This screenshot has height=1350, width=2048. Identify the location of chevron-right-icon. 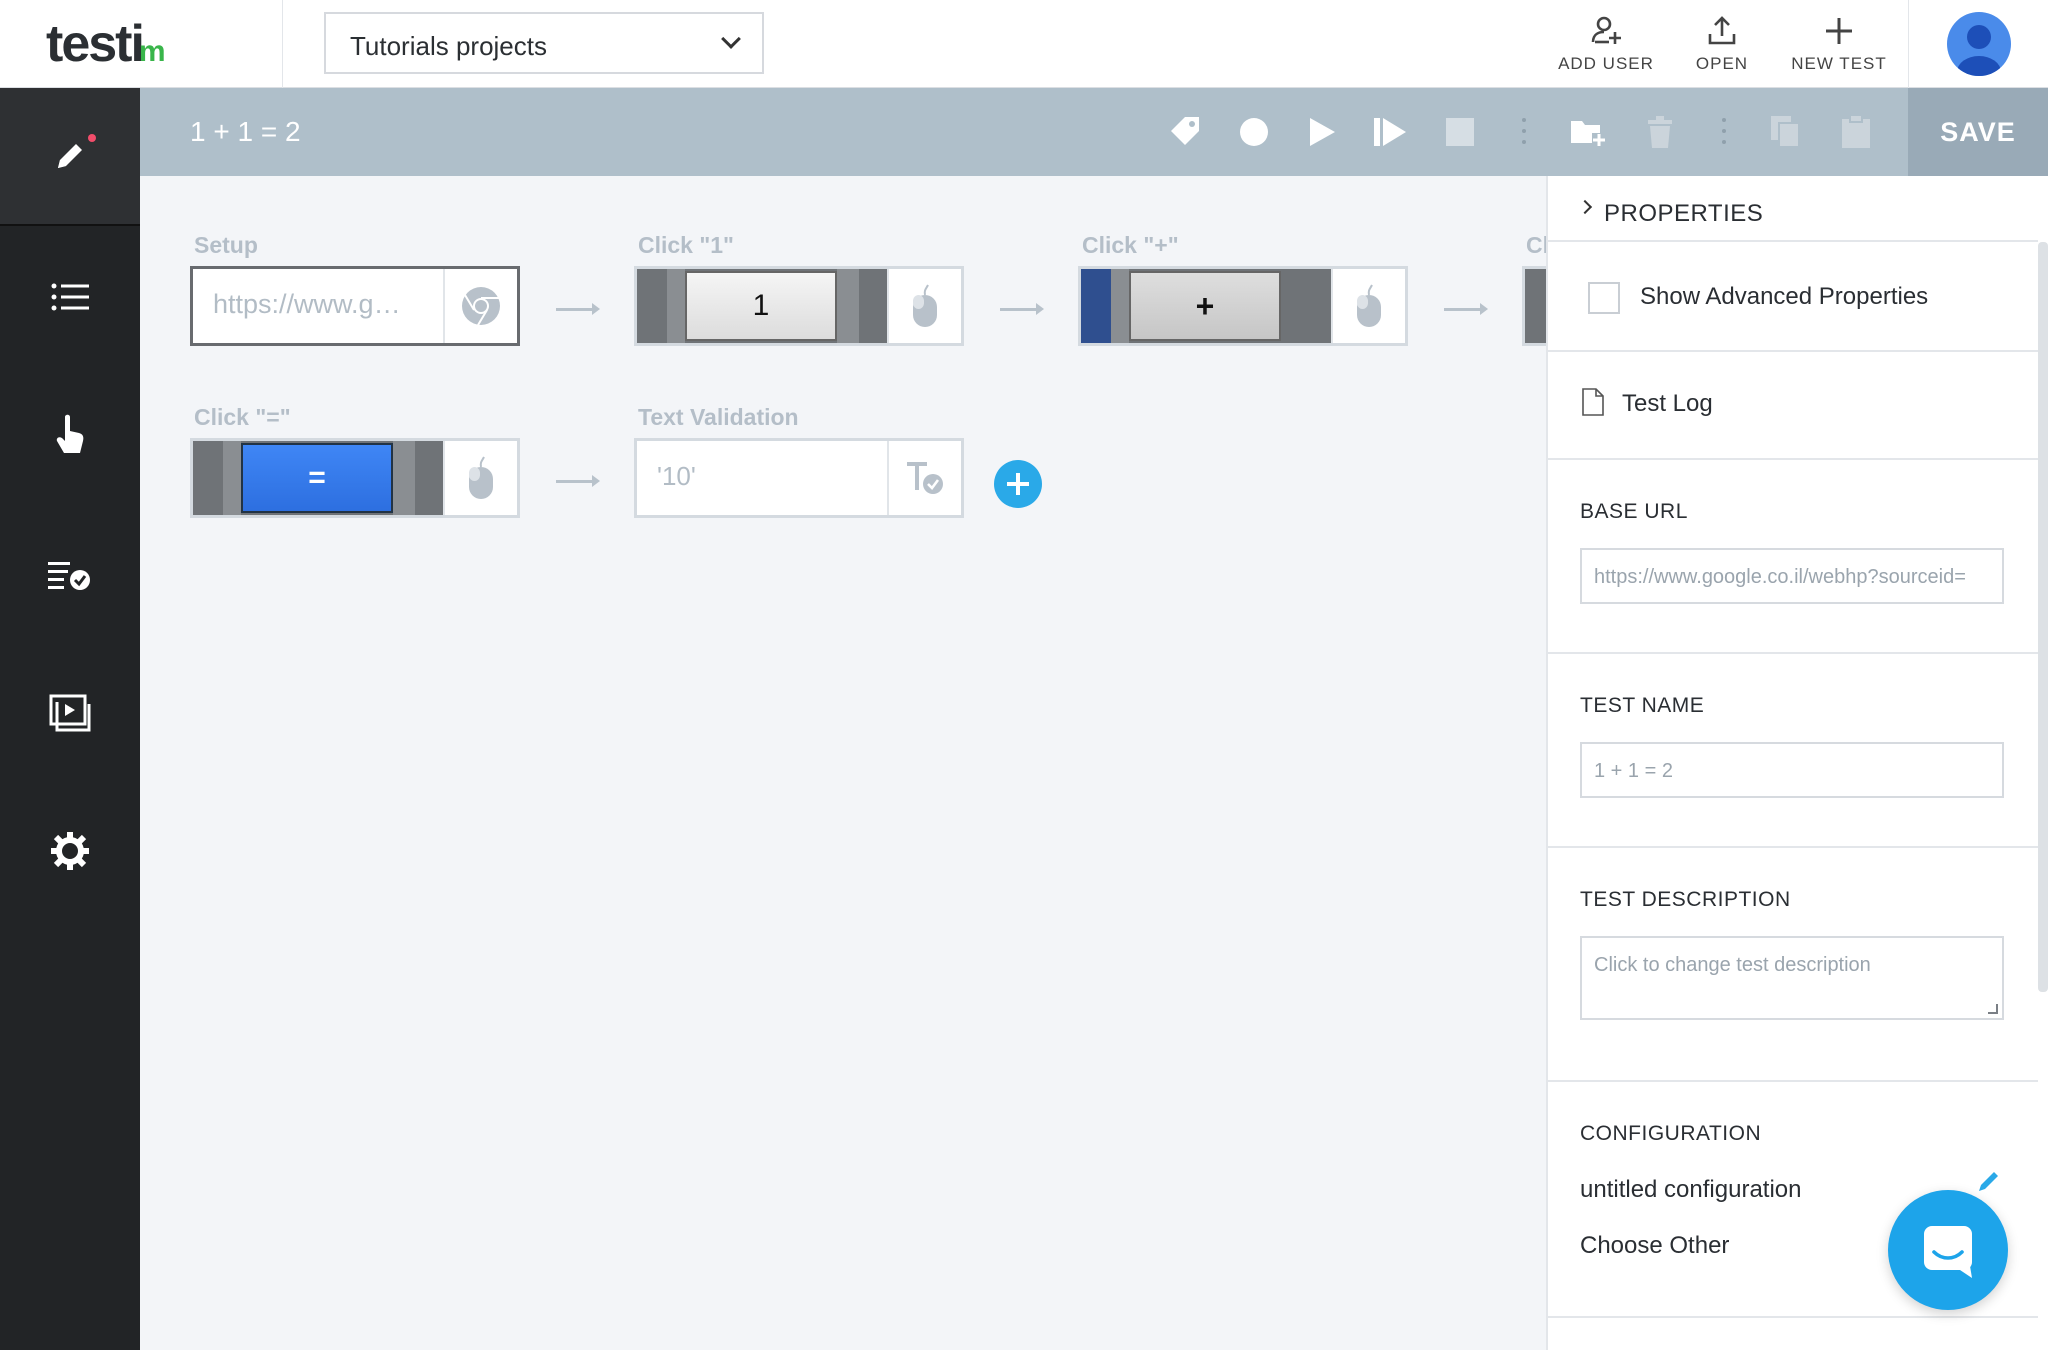
(1585, 207).